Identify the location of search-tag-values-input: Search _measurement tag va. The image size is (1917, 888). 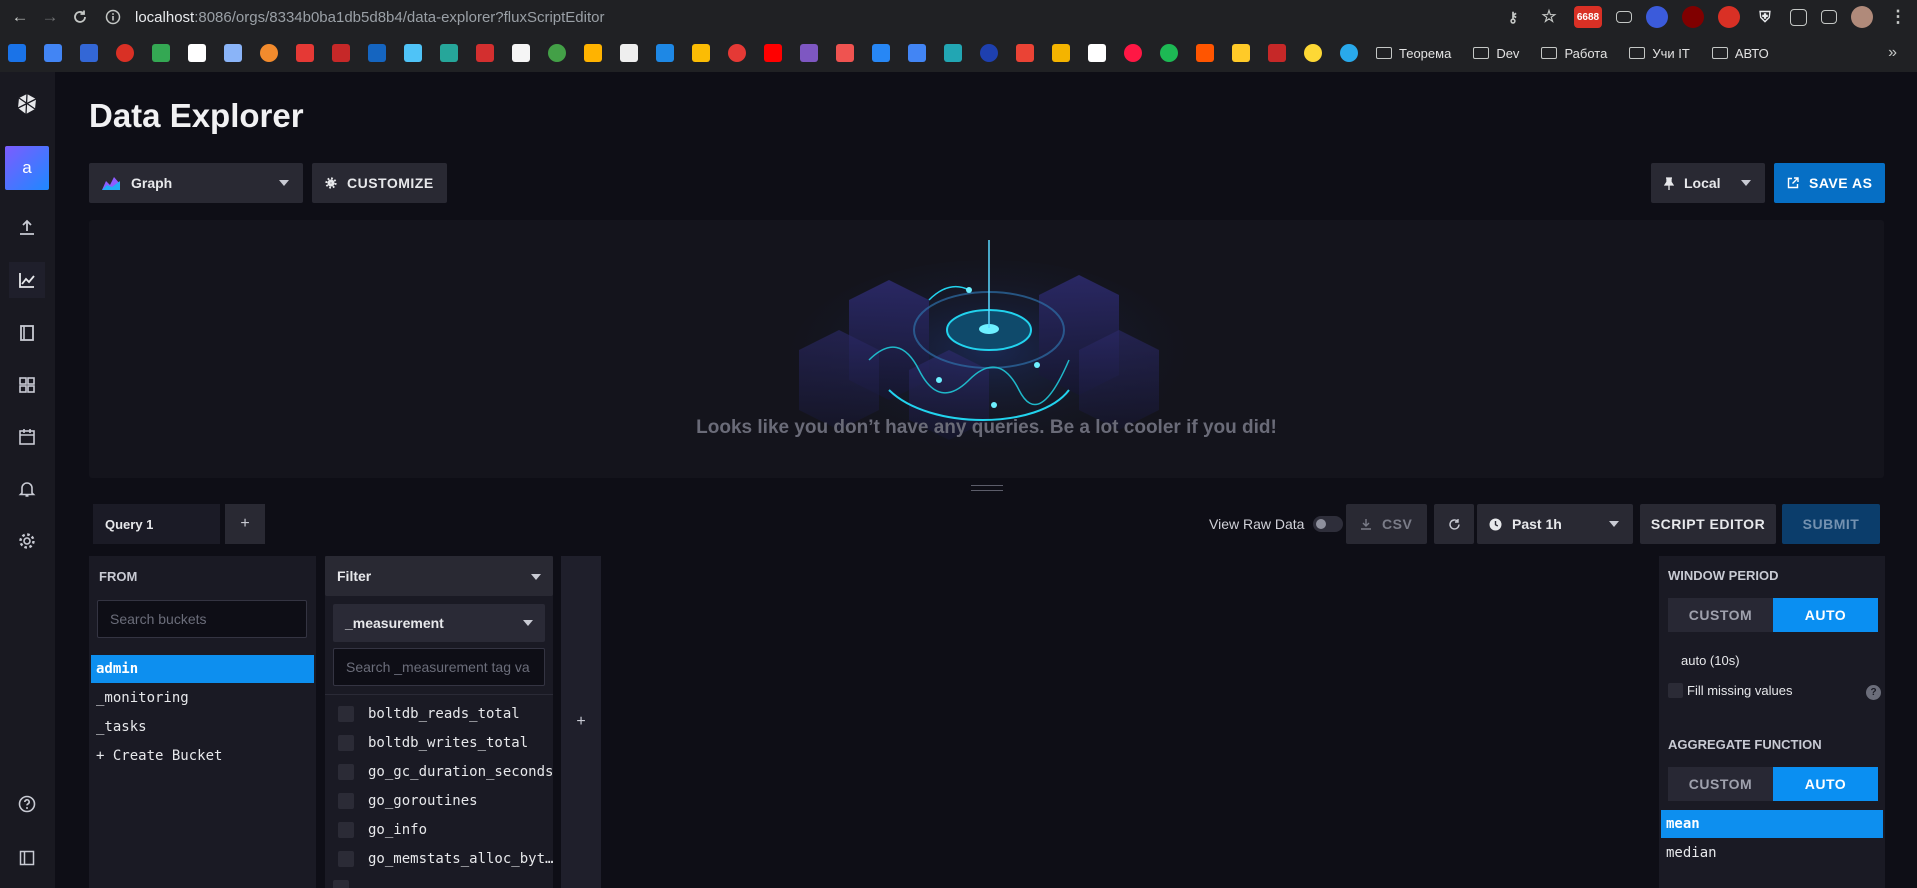
(439, 667).